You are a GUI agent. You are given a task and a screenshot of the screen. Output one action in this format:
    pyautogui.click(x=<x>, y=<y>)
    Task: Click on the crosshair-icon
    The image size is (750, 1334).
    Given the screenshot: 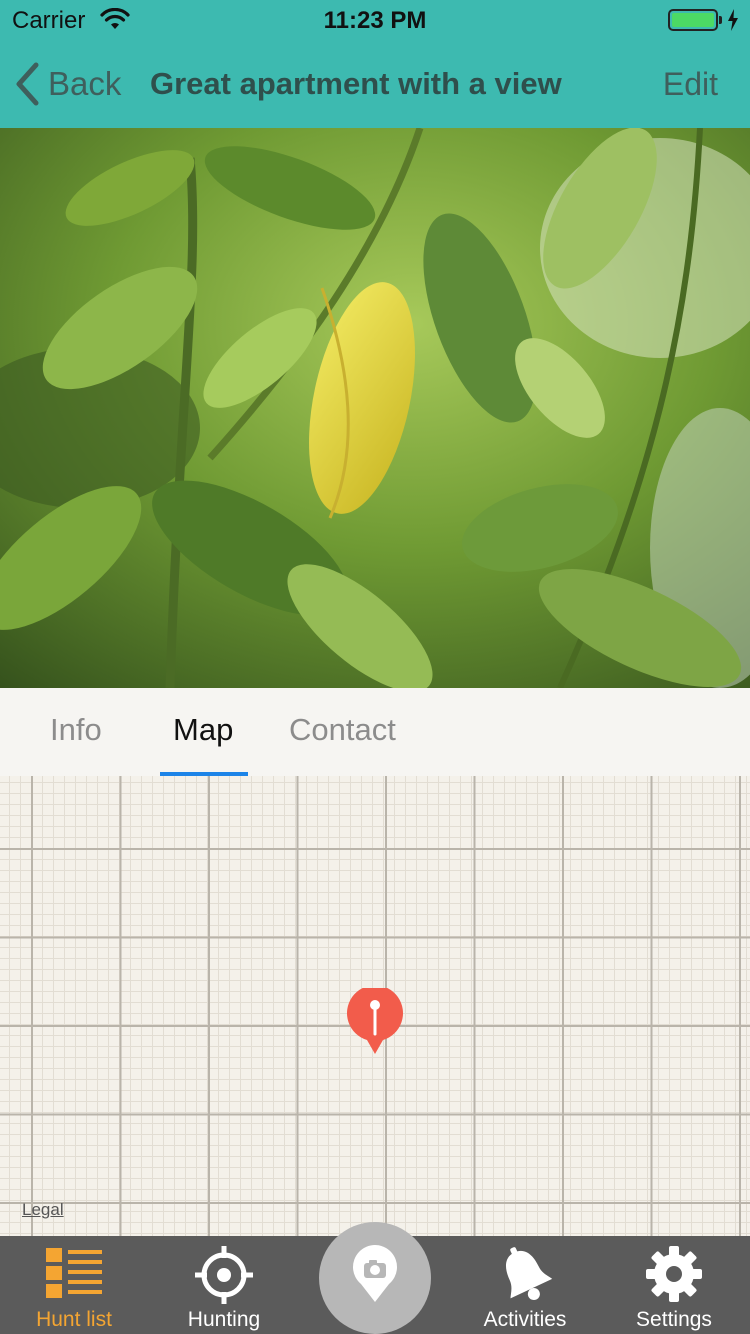 What is the action you would take?
    pyautogui.click(x=224, y=1275)
    